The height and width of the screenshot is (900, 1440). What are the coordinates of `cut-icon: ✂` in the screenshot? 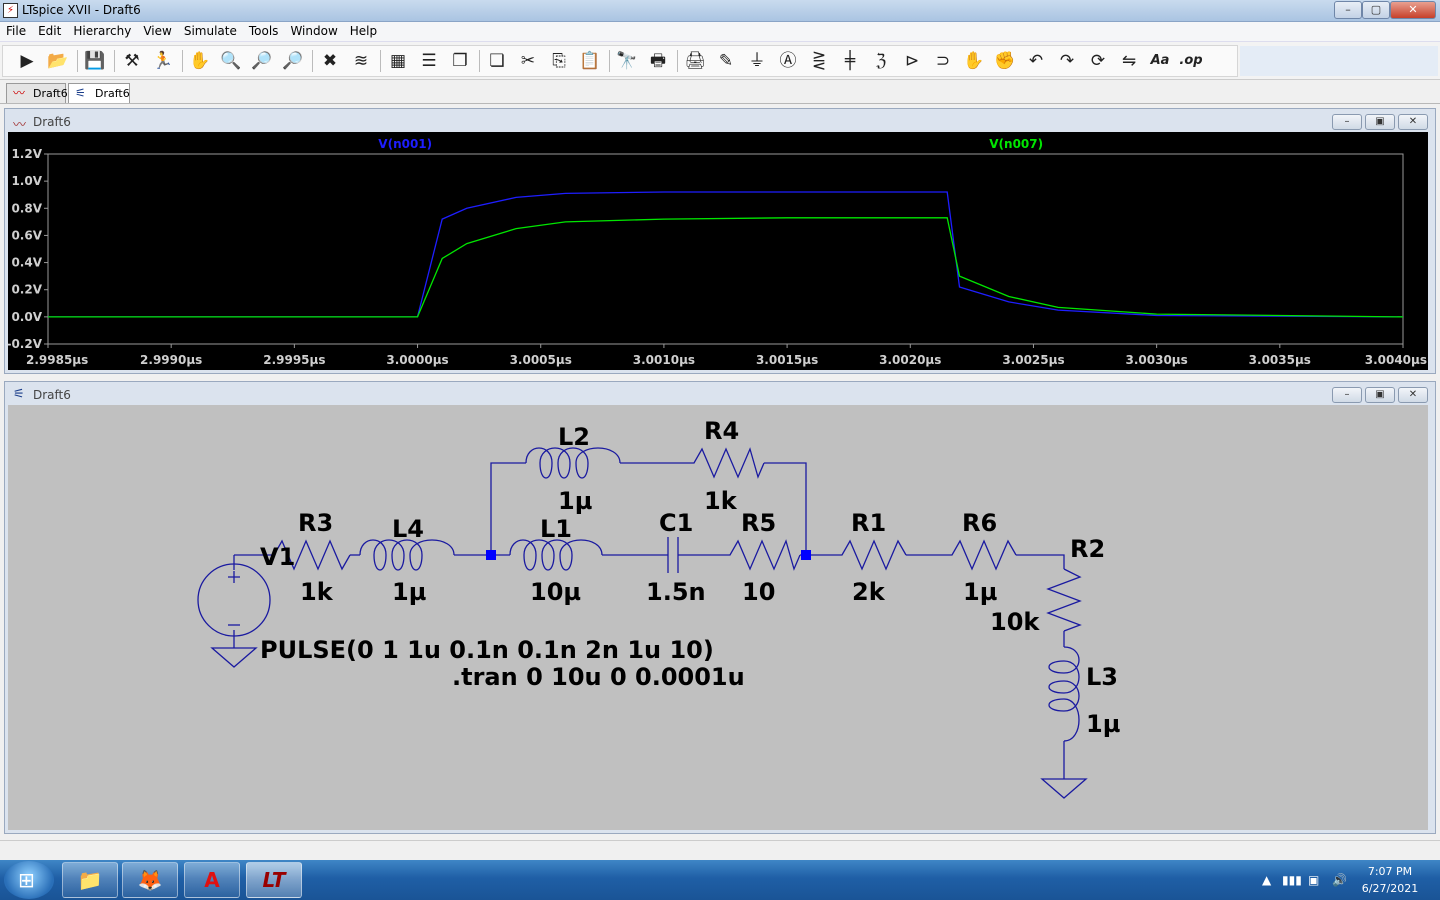 It's located at (528, 61).